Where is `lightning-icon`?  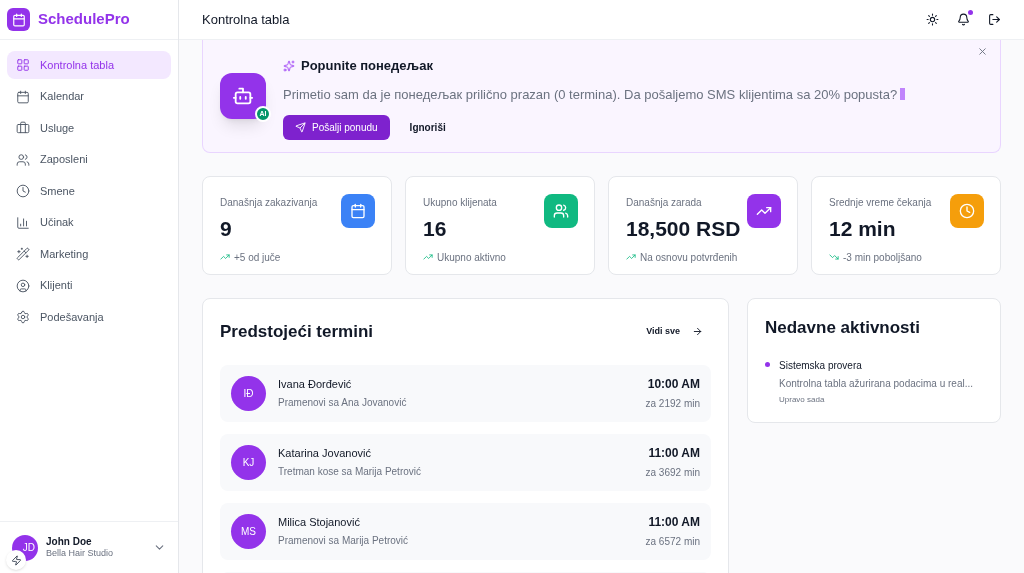
lightning-icon is located at coordinates (16, 560).